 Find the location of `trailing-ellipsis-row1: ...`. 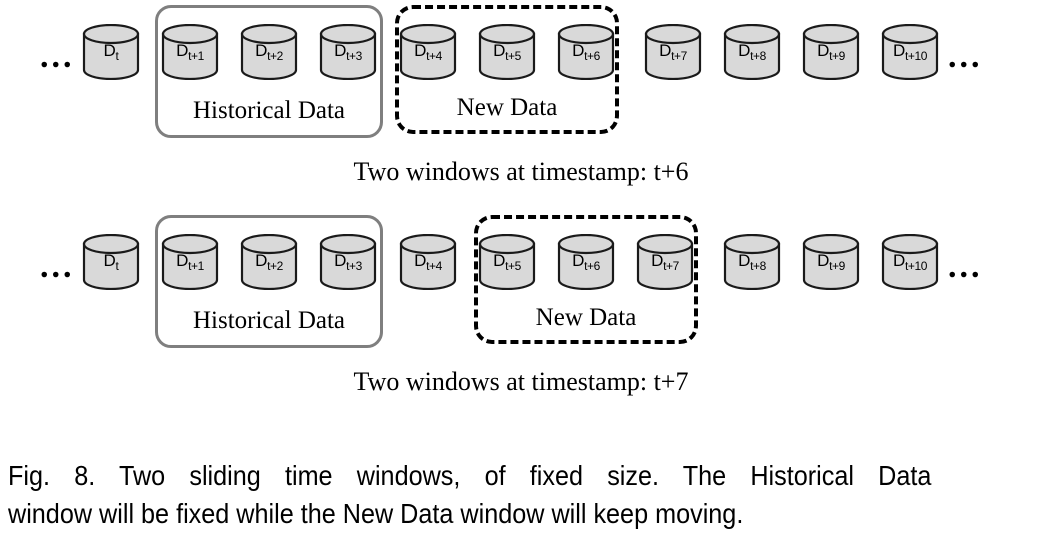

trailing-ellipsis-row1: ... is located at coordinates (965, 56).